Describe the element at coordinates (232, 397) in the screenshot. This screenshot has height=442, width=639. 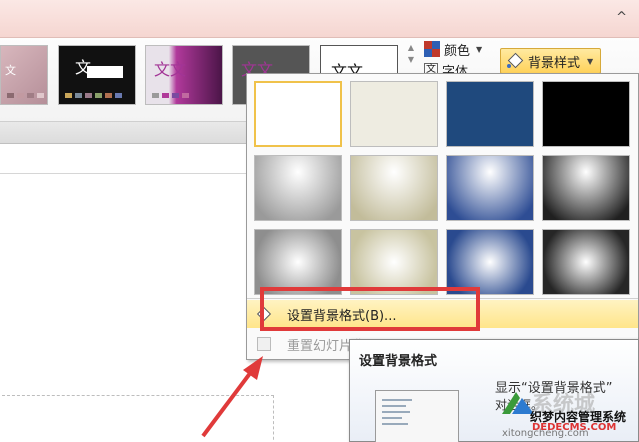
I see `annotation-arrow-icon` at that location.